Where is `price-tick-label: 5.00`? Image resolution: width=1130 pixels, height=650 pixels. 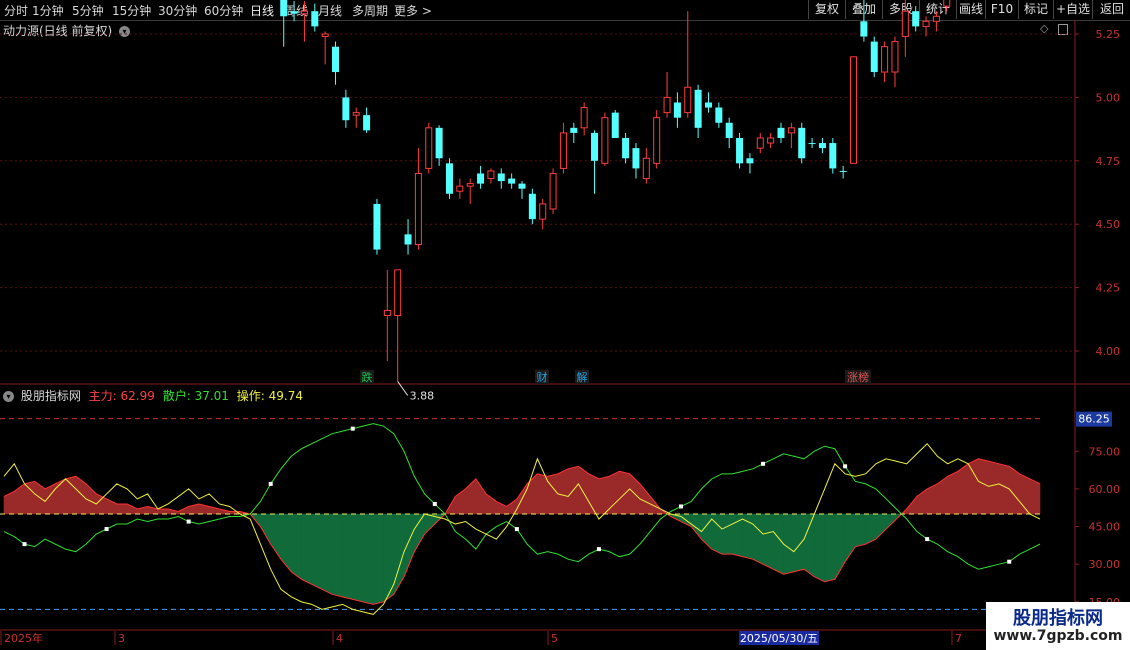
price-tick-label: 5.00 is located at coordinates (1108, 97).